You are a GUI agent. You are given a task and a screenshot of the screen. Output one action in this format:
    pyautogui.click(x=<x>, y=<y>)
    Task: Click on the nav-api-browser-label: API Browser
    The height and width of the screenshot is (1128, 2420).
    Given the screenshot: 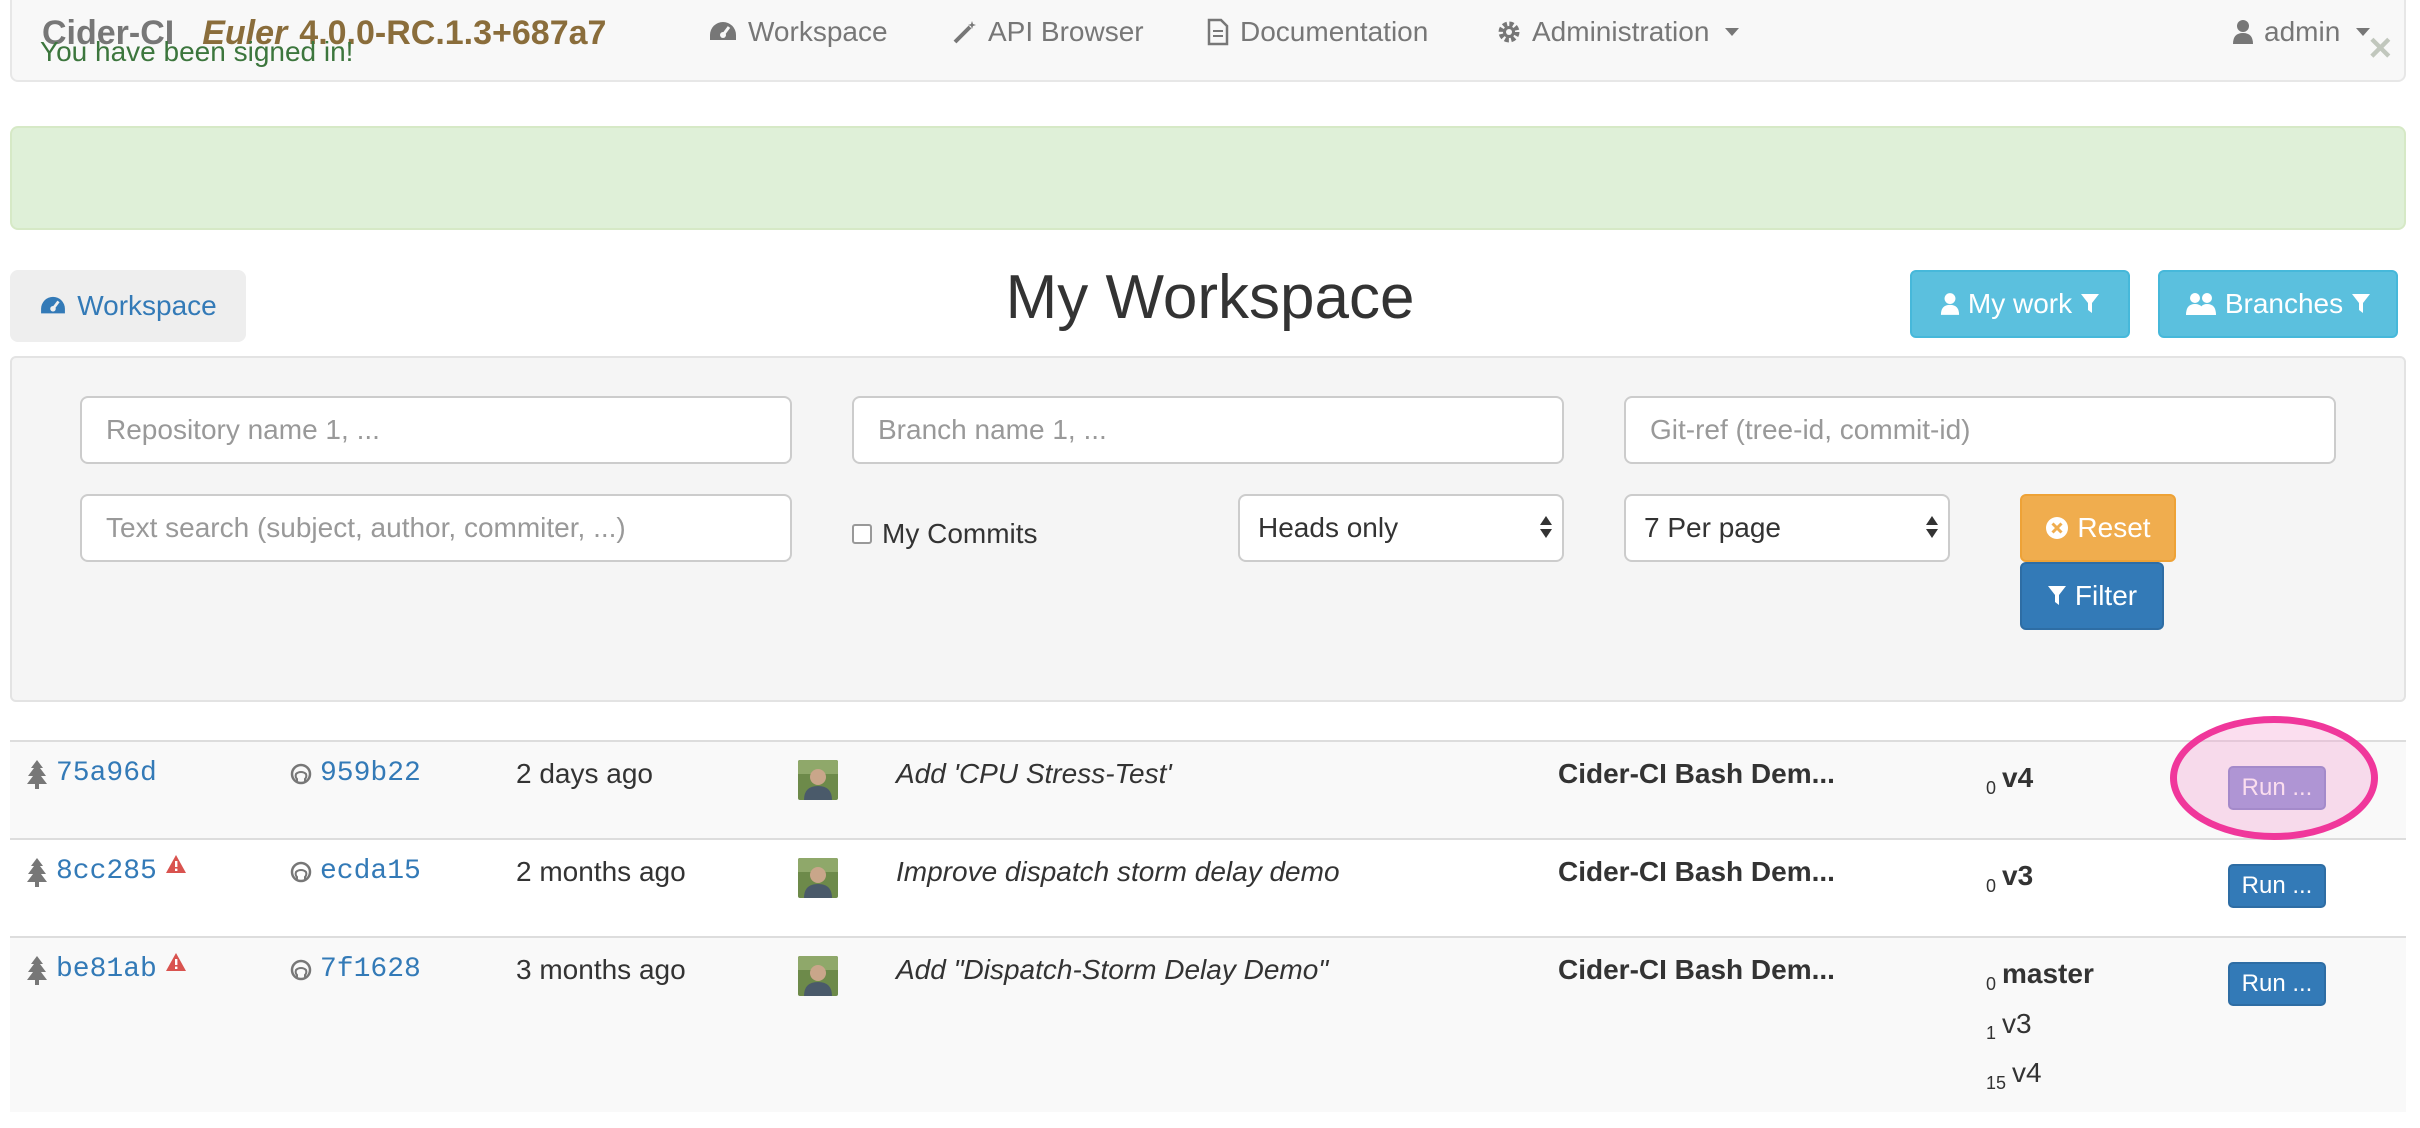 What is the action you would take?
    pyautogui.click(x=1066, y=31)
    